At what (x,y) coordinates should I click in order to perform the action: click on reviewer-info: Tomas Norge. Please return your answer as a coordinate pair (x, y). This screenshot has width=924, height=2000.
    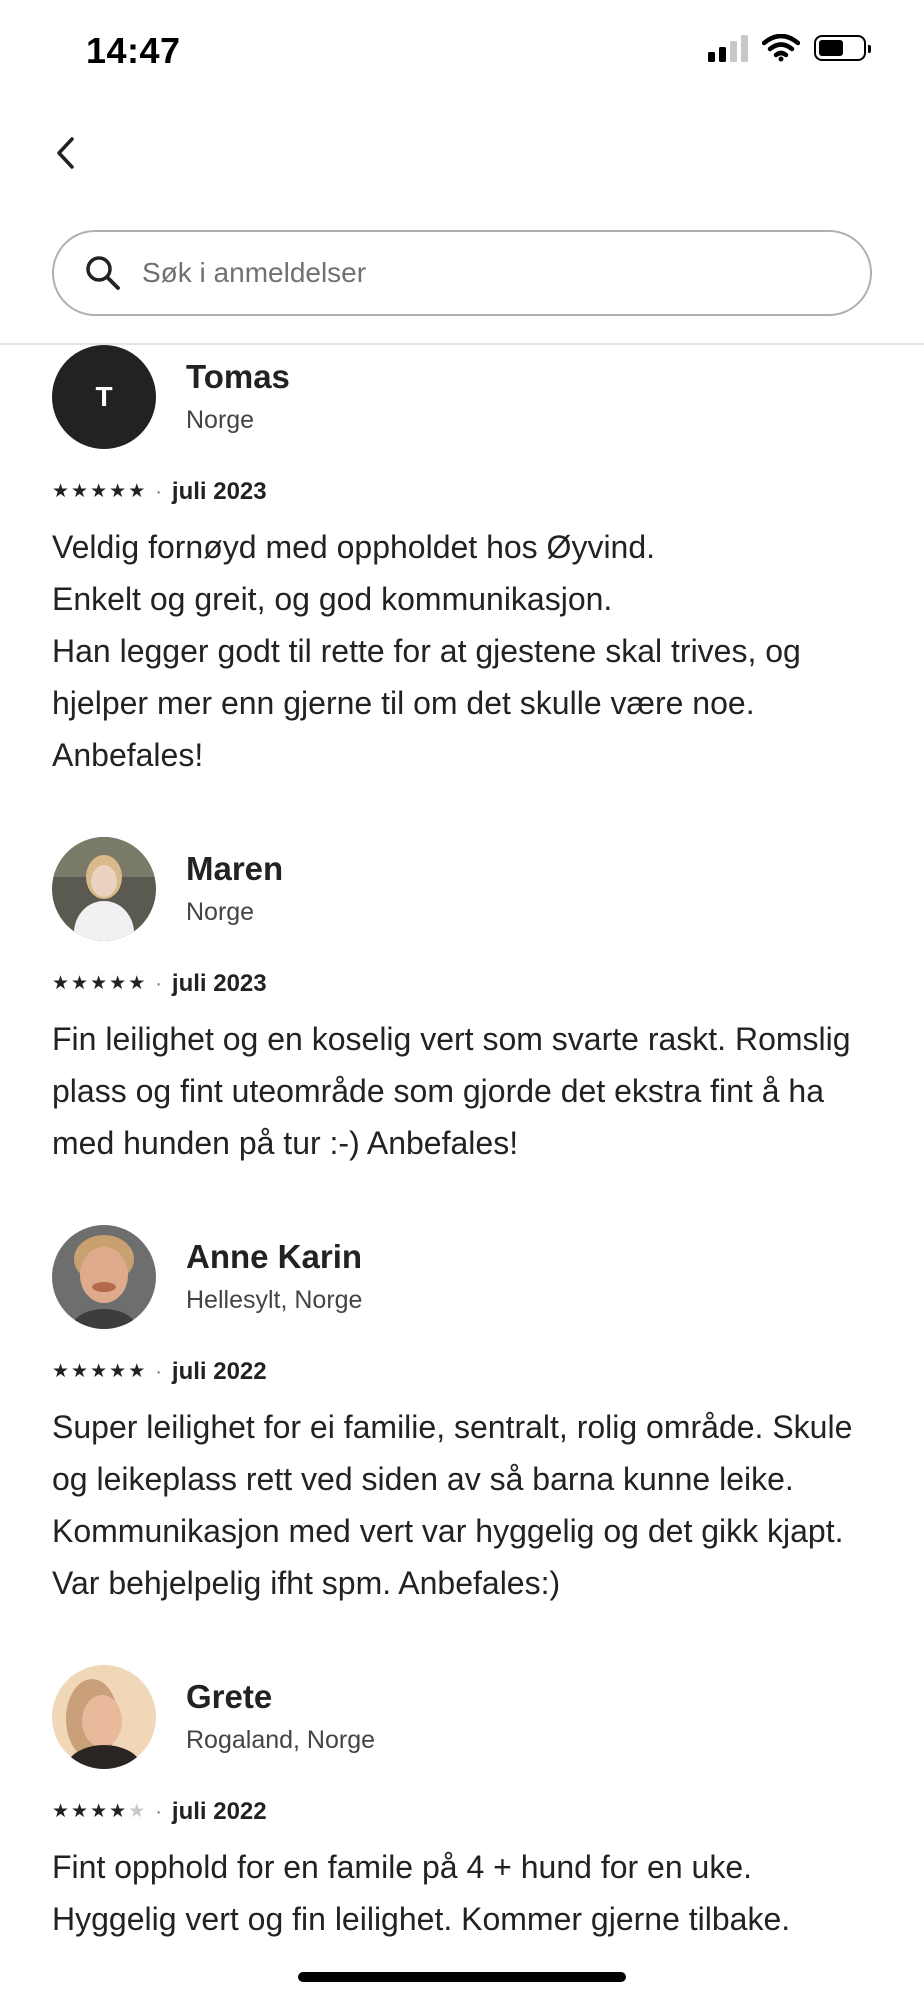
    Looking at the image, I should click on (238, 390).